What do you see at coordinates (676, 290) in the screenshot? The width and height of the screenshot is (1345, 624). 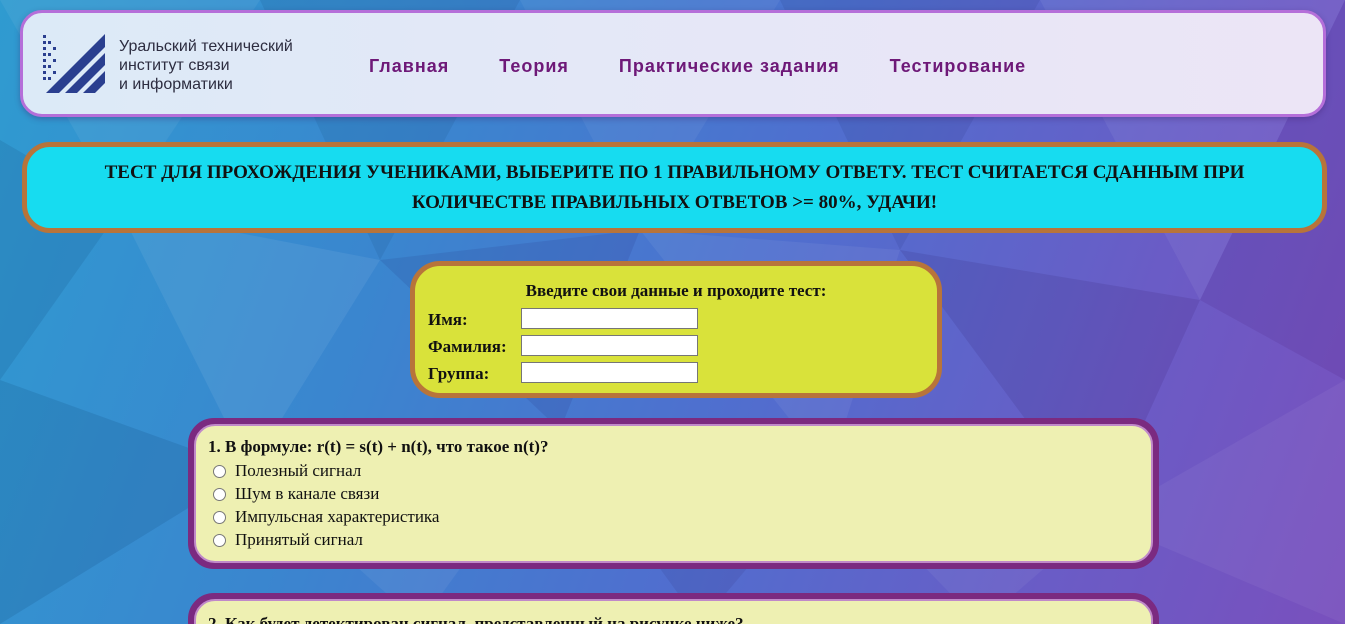 I see `form-title: Введите свои данные и проходите тест:` at bounding box center [676, 290].